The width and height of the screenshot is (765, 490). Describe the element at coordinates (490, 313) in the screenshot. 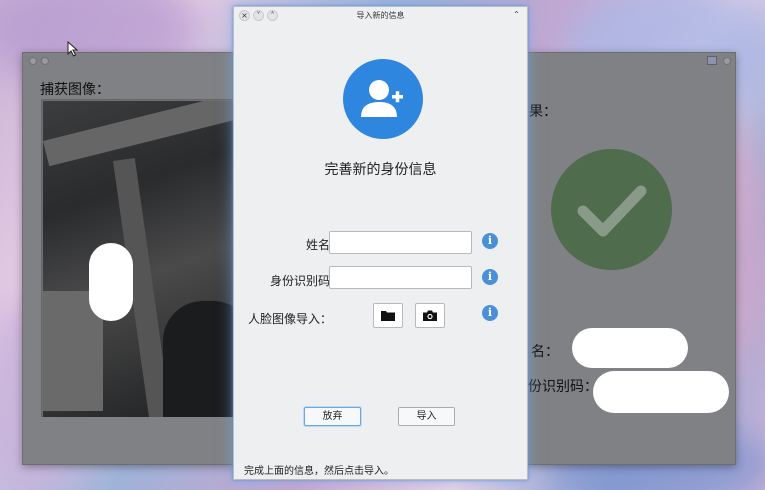

I see `face-info-icon: i` at that location.